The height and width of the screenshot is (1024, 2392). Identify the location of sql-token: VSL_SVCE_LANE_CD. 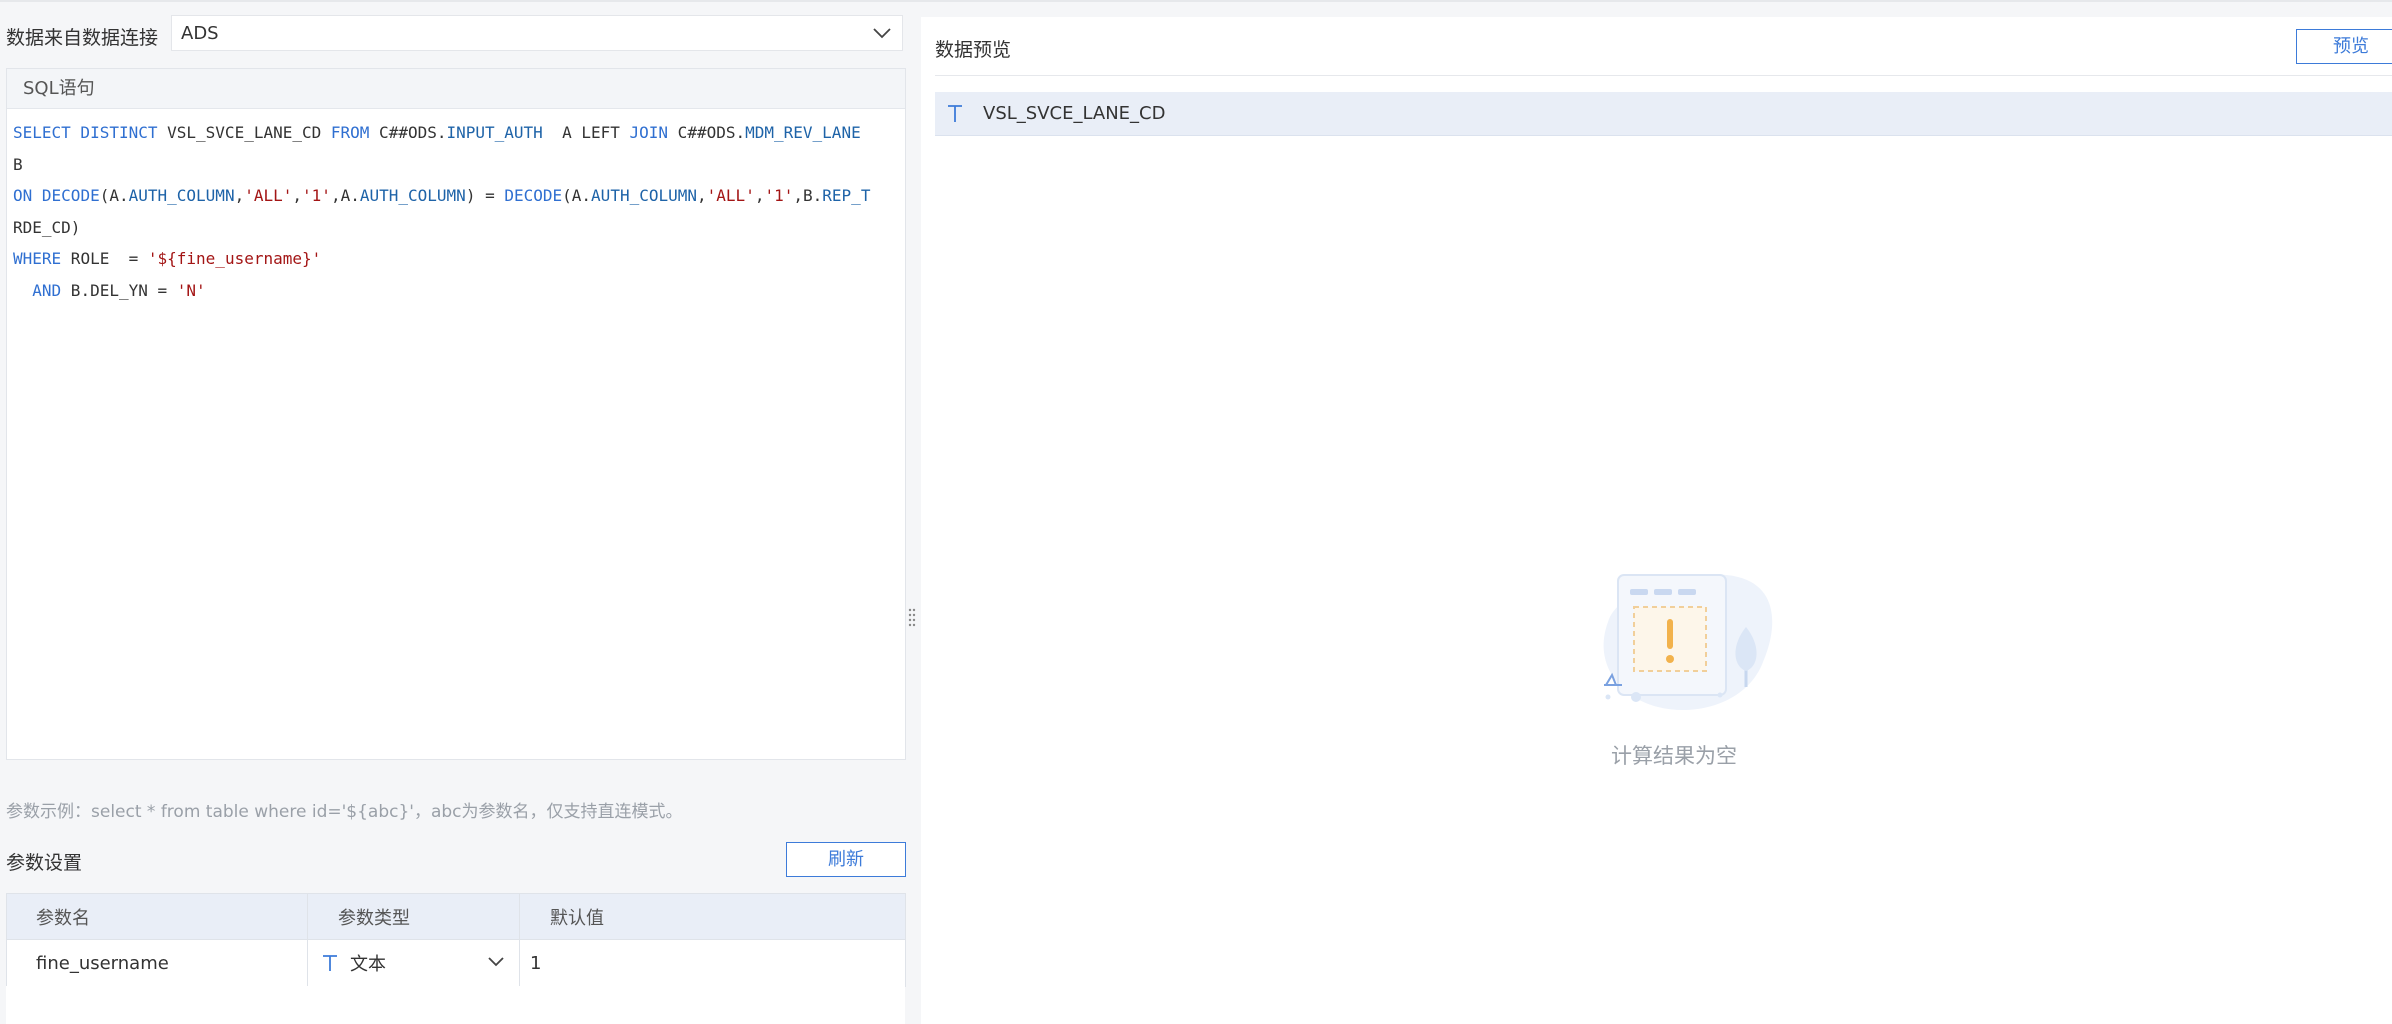
(244, 132).